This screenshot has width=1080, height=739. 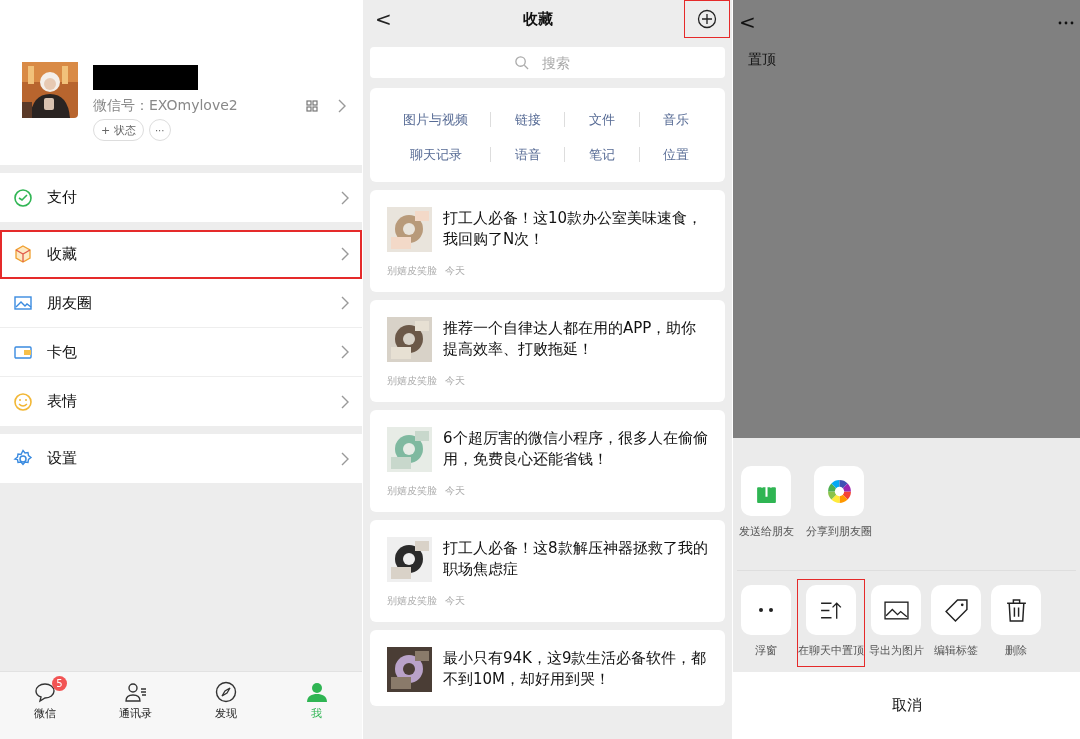 I want to click on add-icon, so click(x=707, y=19).